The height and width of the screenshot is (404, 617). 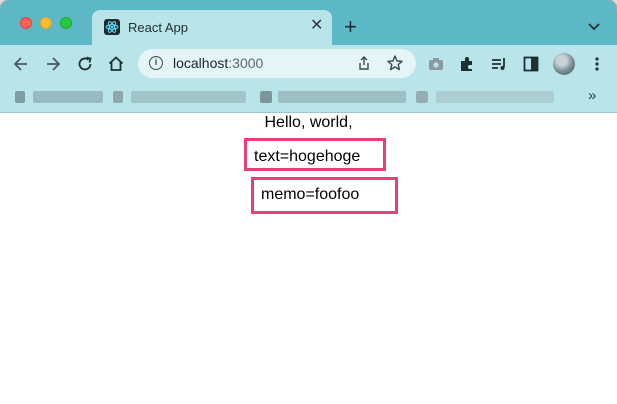 I want to click on share-icon, so click(x=364, y=65).